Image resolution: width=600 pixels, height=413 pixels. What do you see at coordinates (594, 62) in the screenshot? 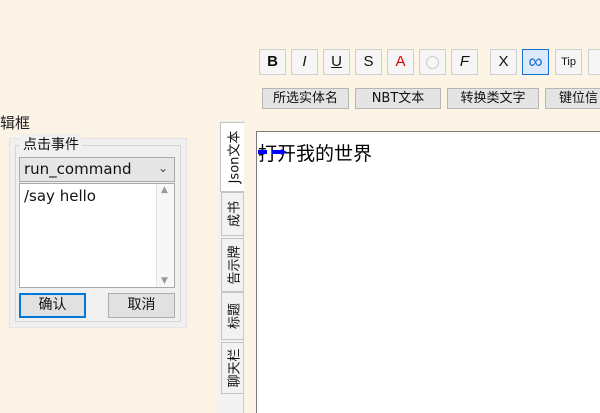
I see `more-format-button` at bounding box center [594, 62].